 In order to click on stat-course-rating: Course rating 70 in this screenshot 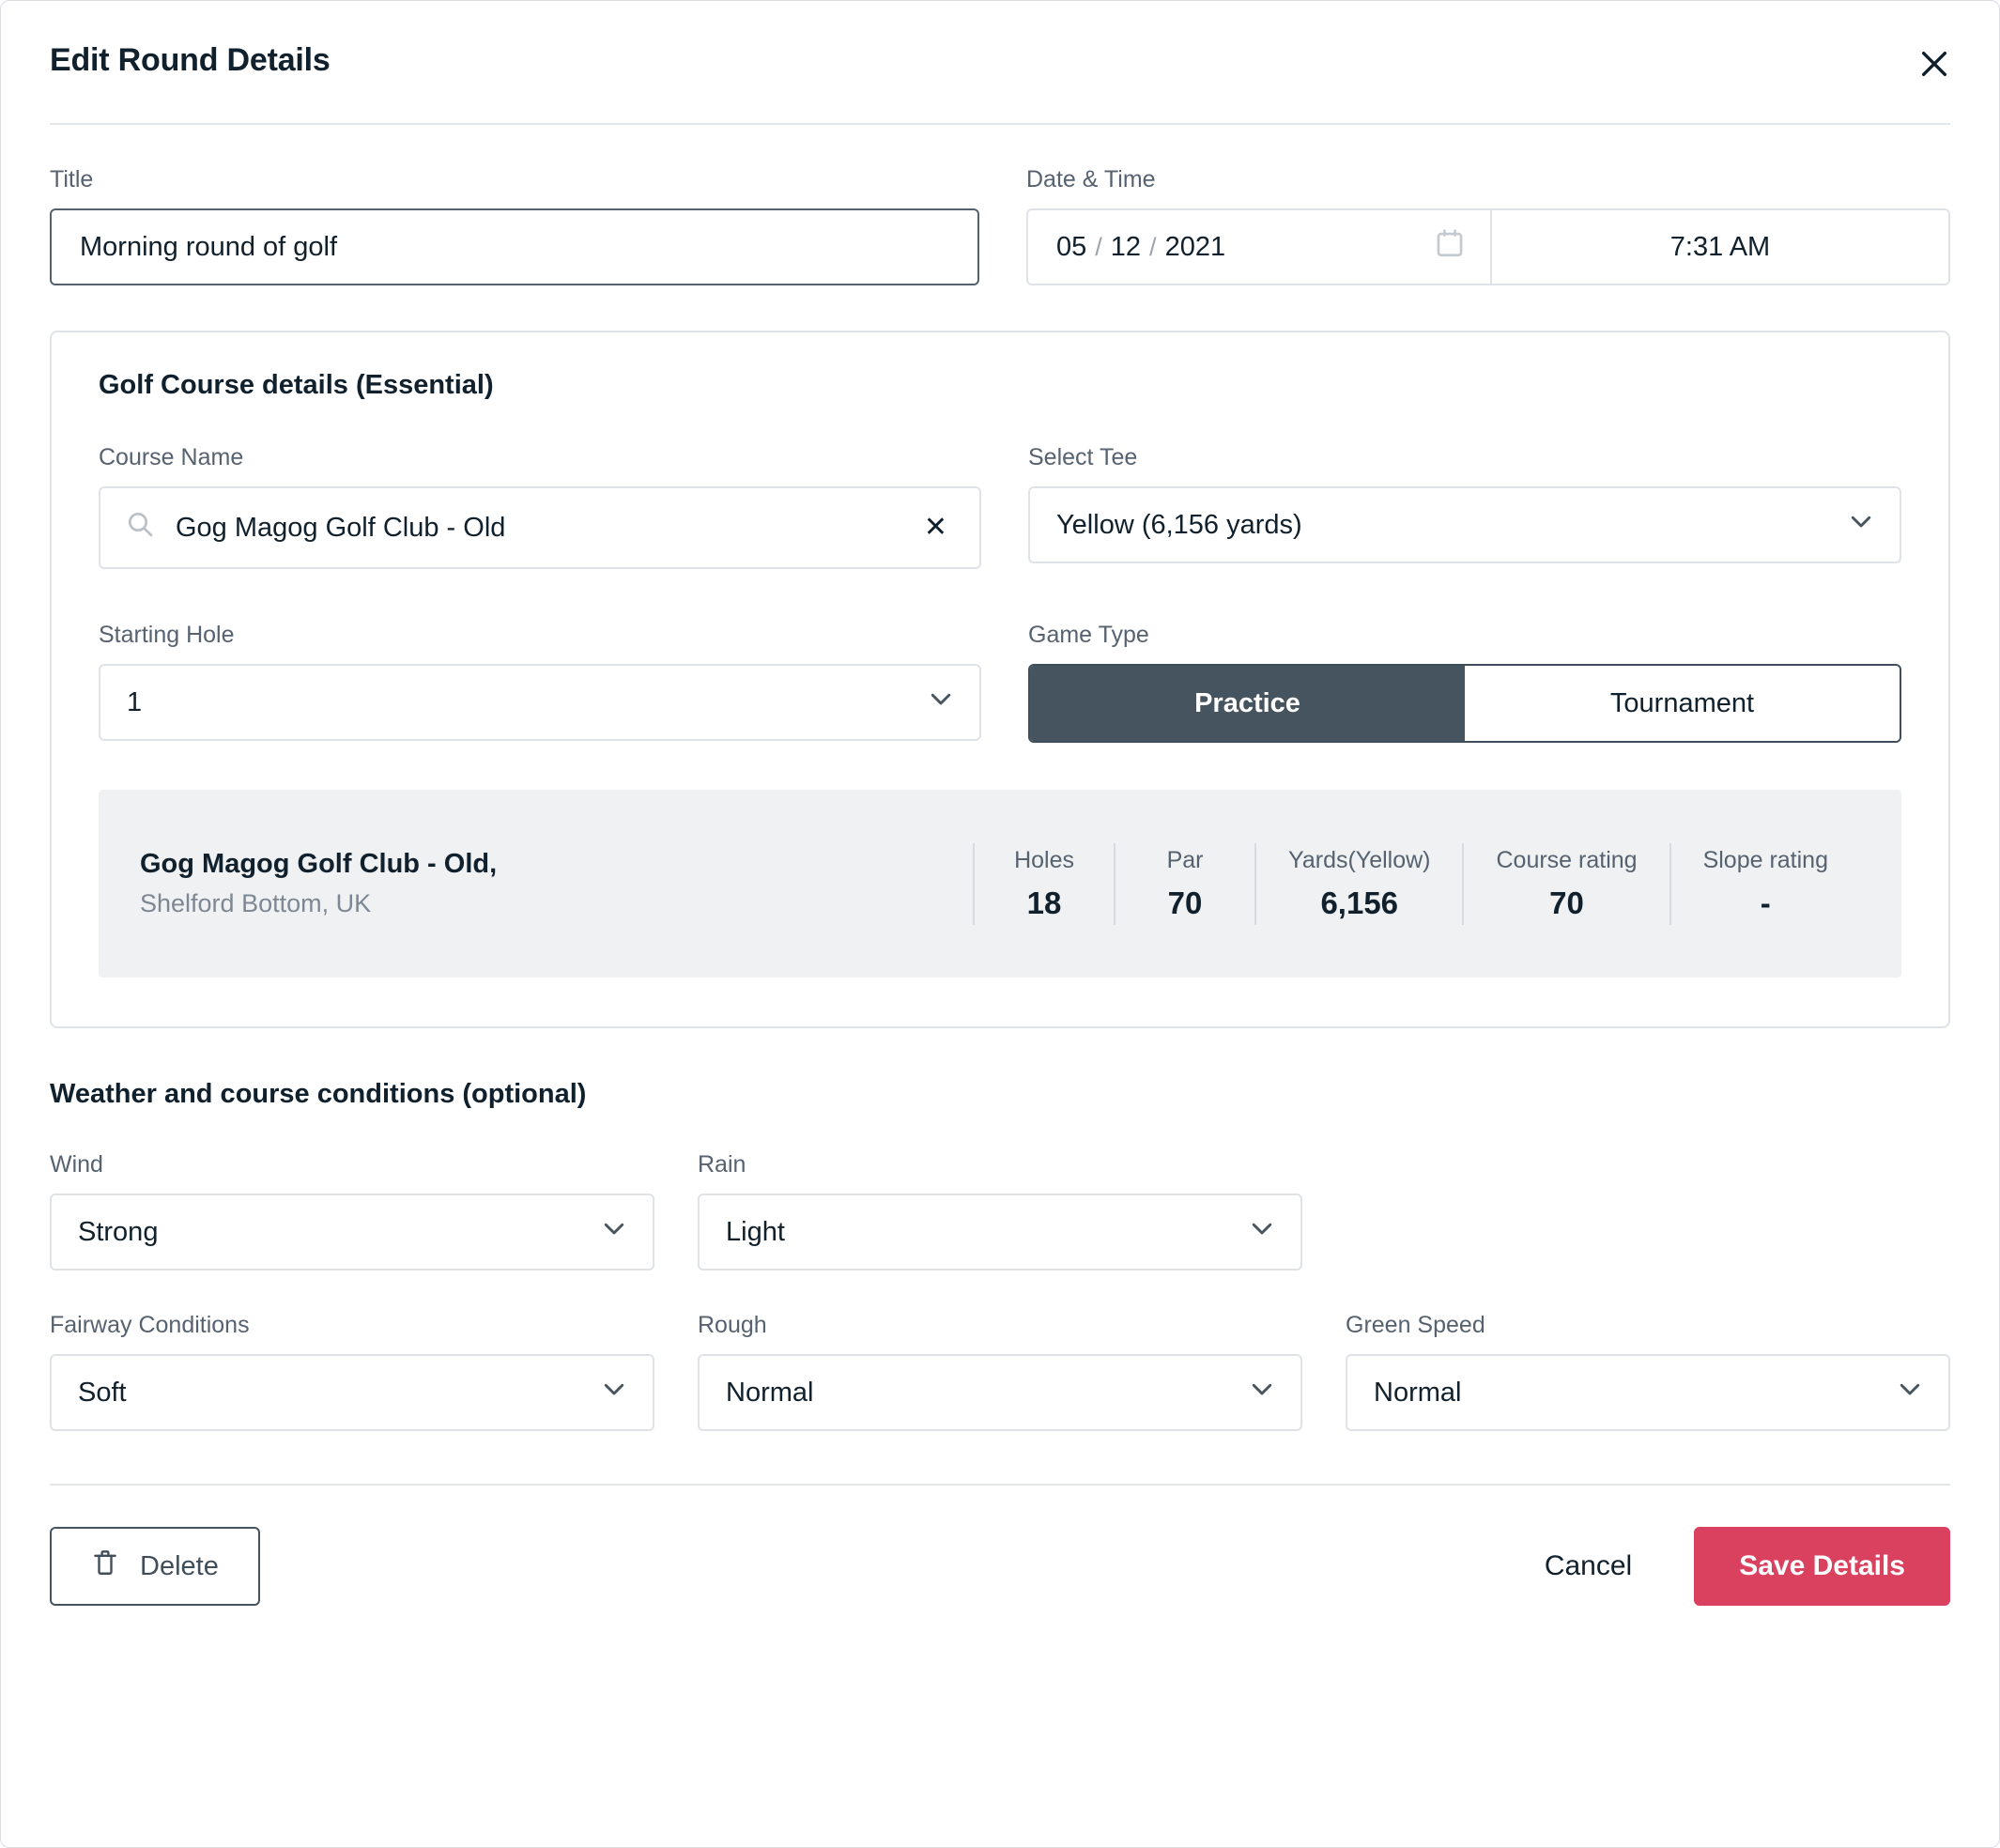, I will do `click(1565, 883)`.